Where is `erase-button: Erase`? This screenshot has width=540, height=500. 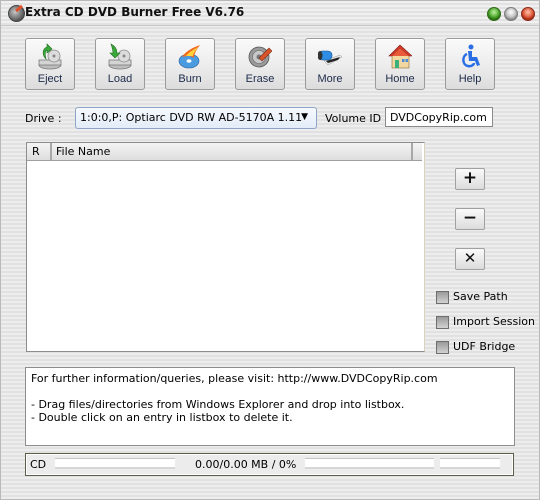
erase-button: Erase is located at coordinates (260, 64).